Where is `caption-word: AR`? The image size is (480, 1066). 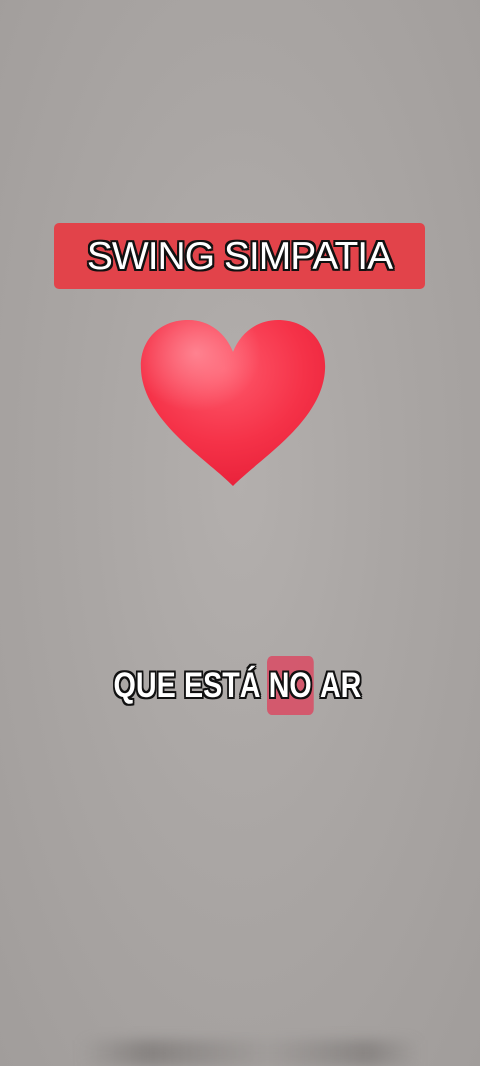
caption-word: AR is located at coordinates (340, 685).